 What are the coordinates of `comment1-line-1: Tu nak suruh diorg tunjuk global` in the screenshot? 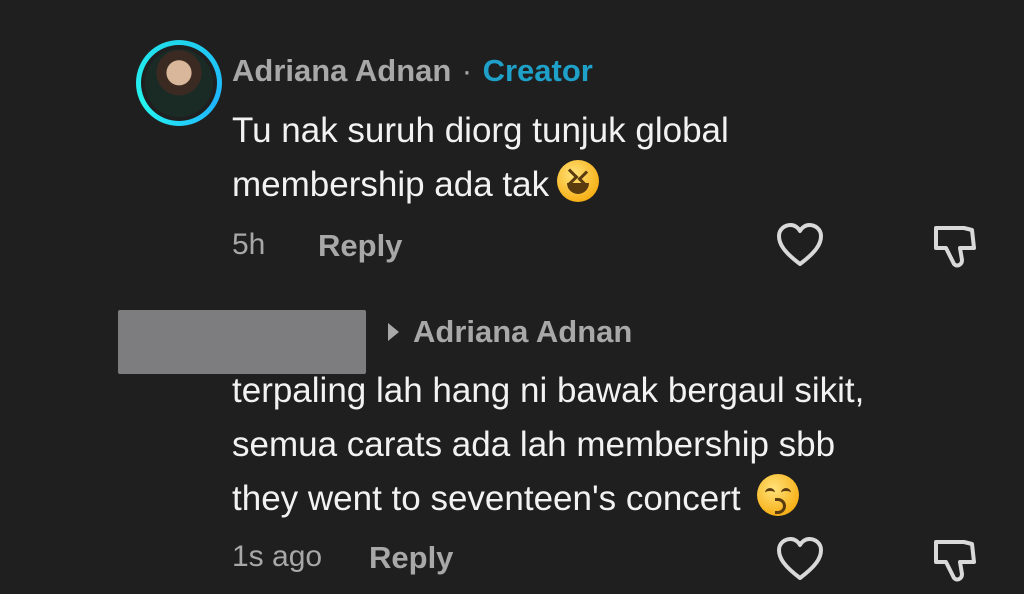 It's located at (480, 130).